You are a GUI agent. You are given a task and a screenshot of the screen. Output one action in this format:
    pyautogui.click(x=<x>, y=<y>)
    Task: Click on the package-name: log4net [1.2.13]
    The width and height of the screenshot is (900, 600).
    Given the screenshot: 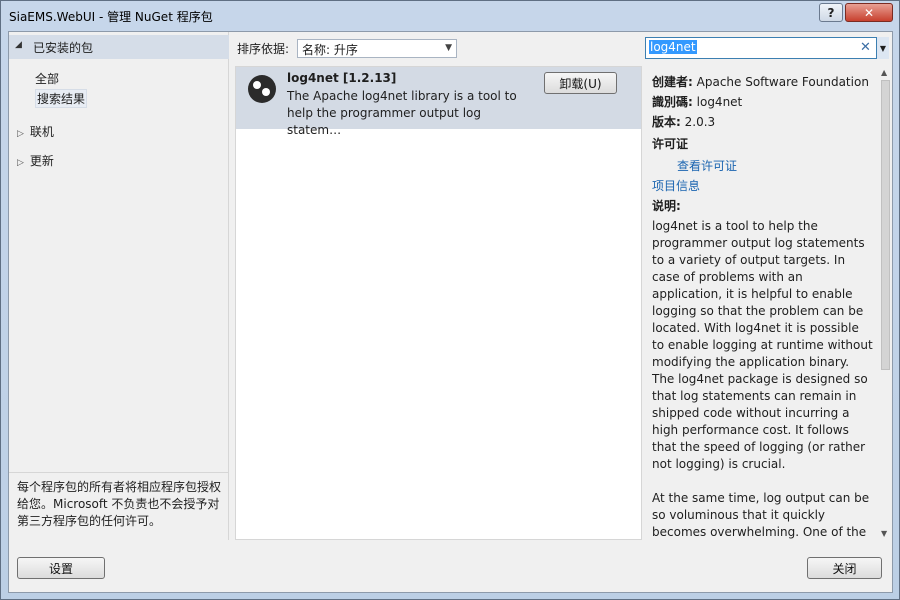 What is the action you would take?
    pyautogui.click(x=342, y=78)
    